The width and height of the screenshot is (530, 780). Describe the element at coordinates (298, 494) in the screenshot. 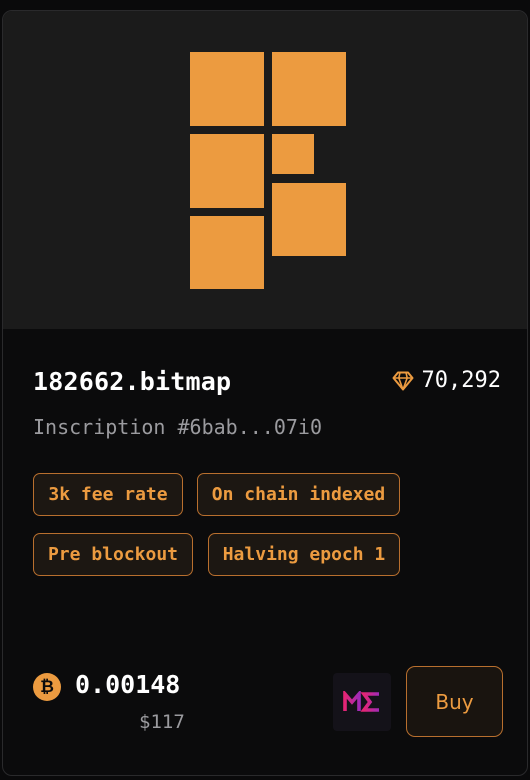

I see `tag-on-chain-indexed: On chain indexed` at that location.